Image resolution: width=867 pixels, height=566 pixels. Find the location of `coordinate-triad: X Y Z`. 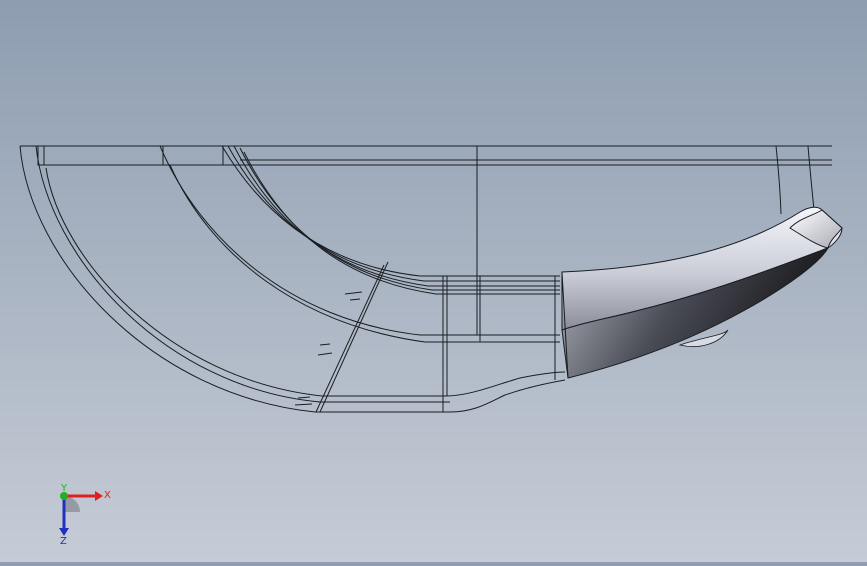

coordinate-triad: X Y Z is located at coordinates (80, 513).